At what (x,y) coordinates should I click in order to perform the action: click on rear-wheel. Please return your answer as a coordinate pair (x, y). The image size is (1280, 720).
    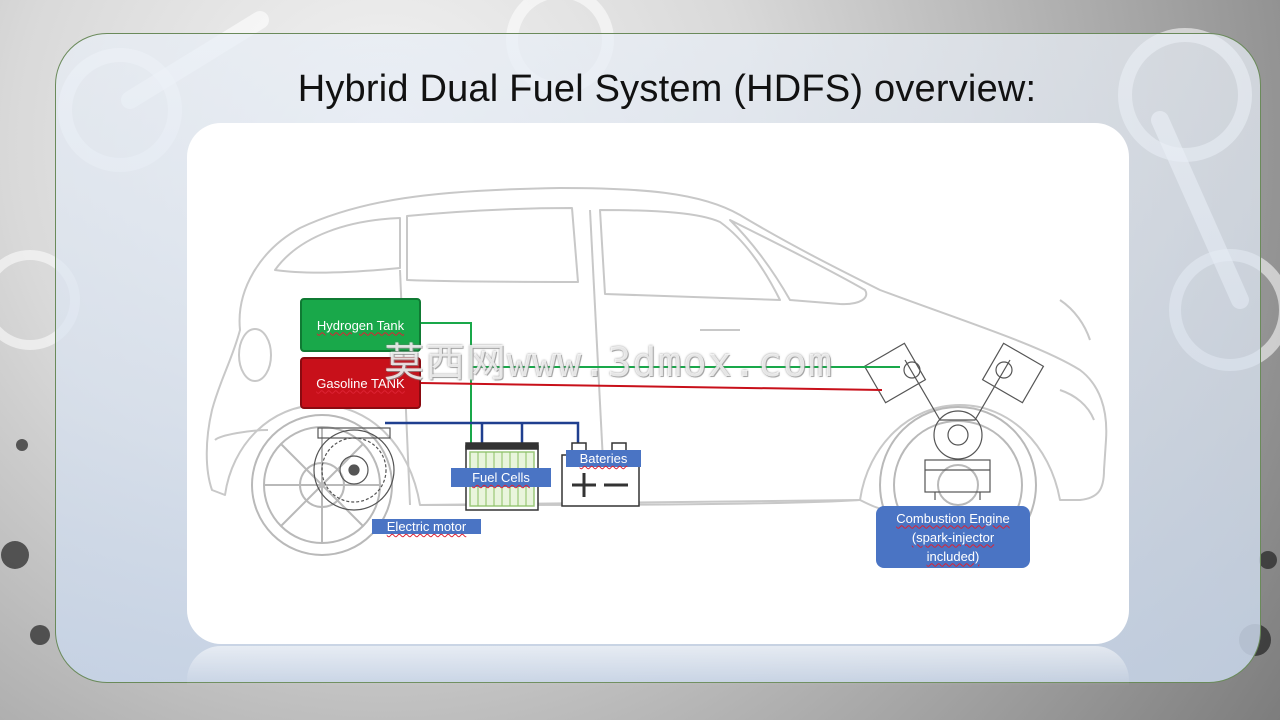
    Looking at the image, I should click on (322, 485).